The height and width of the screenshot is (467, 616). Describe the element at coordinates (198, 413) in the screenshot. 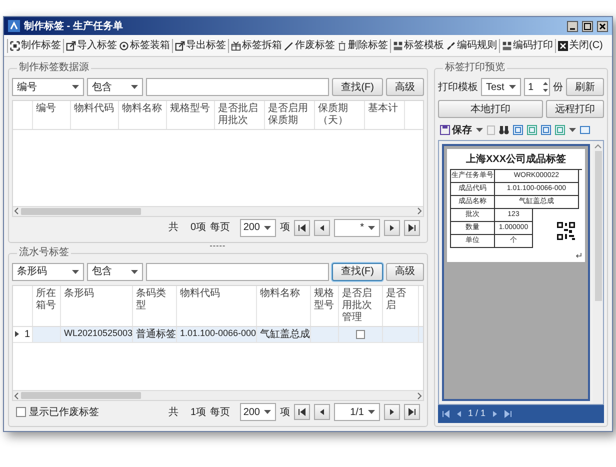

I see `item-count: 1项` at that location.